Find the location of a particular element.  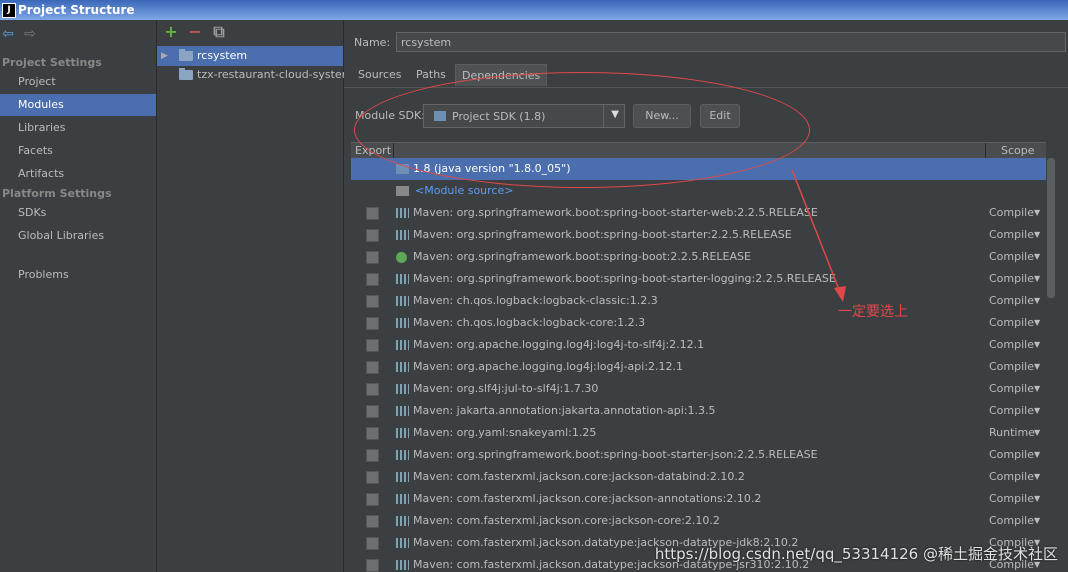

tab-sources: Sources is located at coordinates (380, 74).